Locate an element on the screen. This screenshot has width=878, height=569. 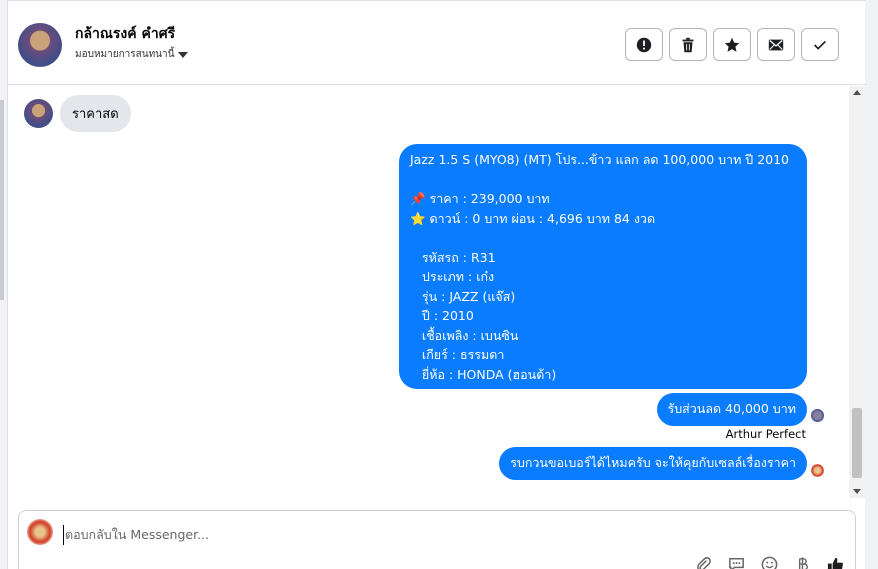
delete-button is located at coordinates (688, 44).